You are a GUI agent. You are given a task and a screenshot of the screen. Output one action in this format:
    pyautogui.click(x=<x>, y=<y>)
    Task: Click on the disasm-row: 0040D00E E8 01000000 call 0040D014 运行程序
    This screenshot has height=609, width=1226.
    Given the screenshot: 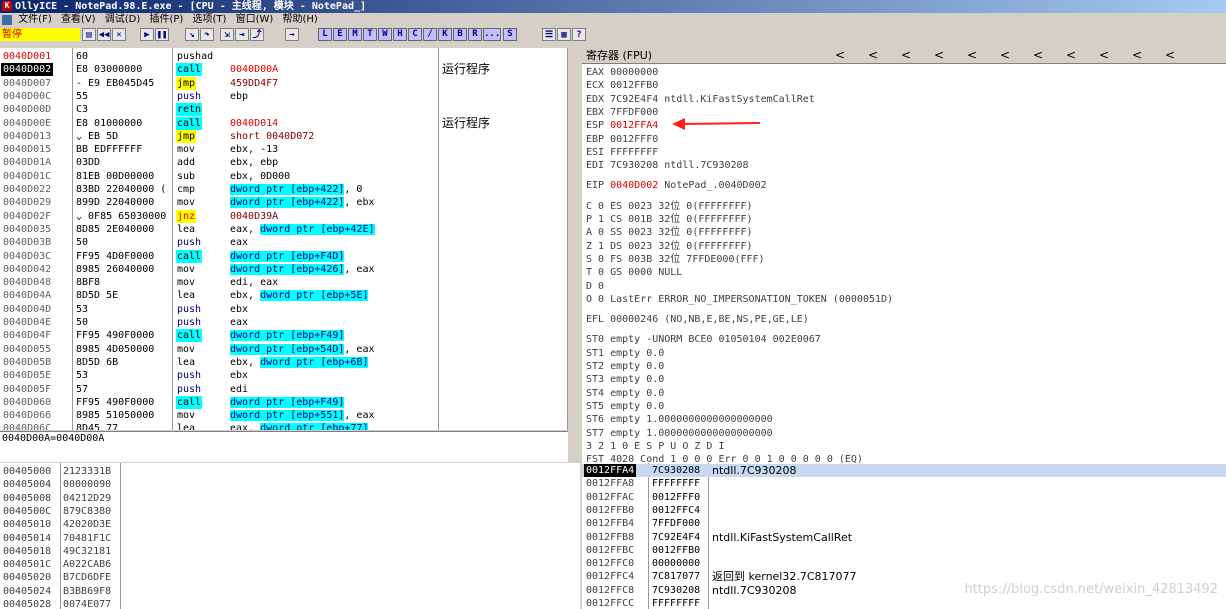 What is the action you would take?
    pyautogui.click(x=284, y=123)
    